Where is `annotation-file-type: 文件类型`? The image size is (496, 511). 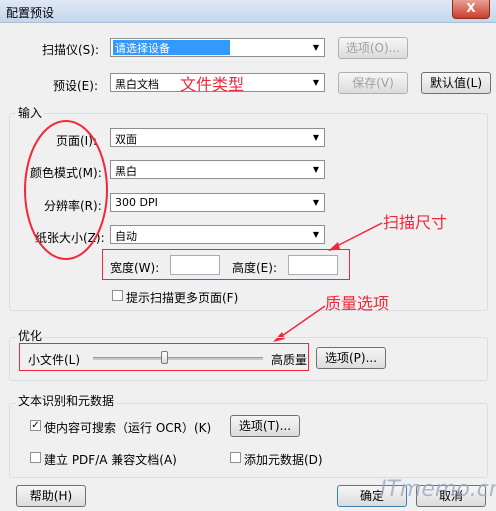 annotation-file-type: 文件类型 is located at coordinates (212, 84).